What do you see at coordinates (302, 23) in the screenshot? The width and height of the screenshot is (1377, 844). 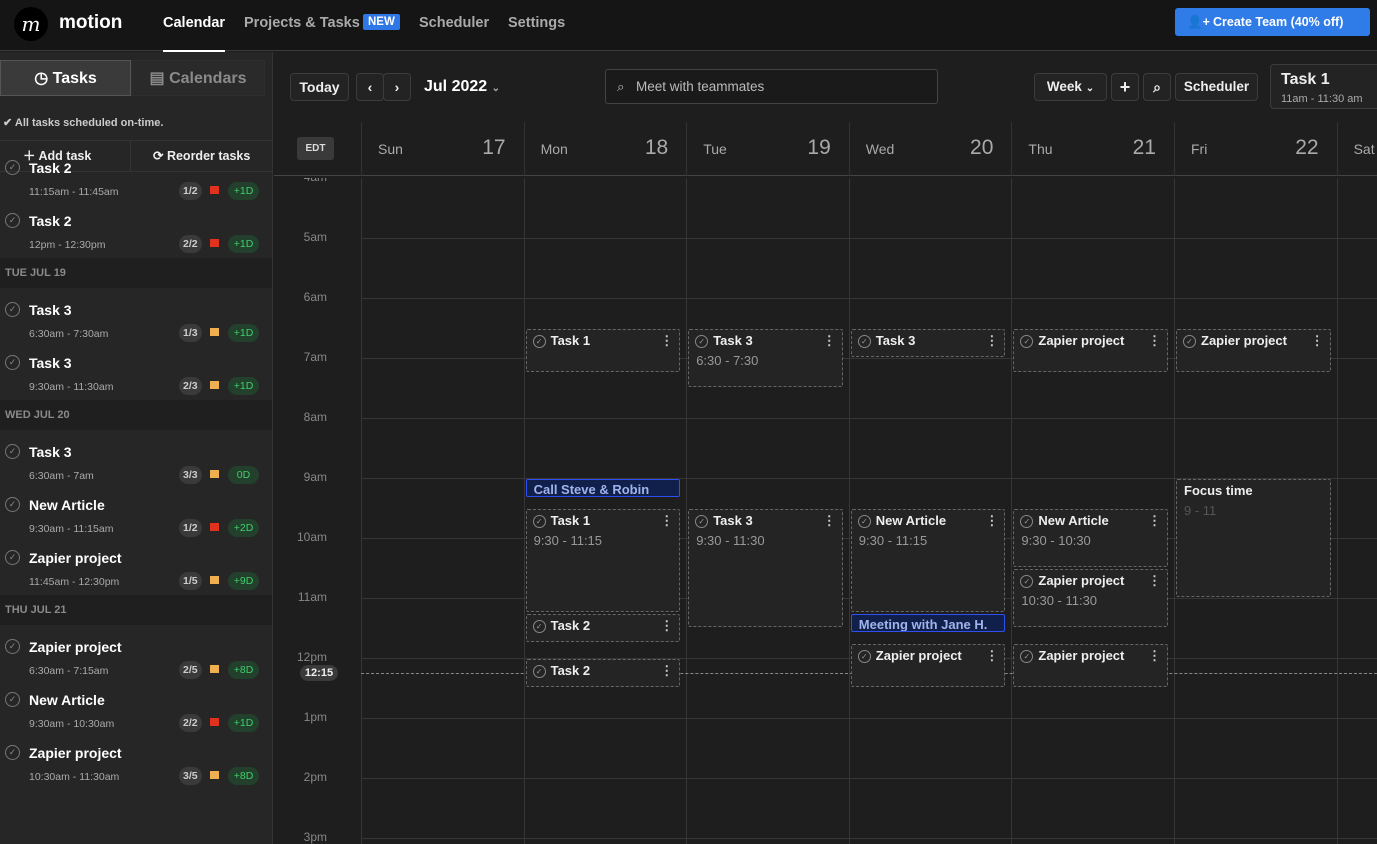 I see `nav-projects-tasks: Projects & Tasks` at bounding box center [302, 23].